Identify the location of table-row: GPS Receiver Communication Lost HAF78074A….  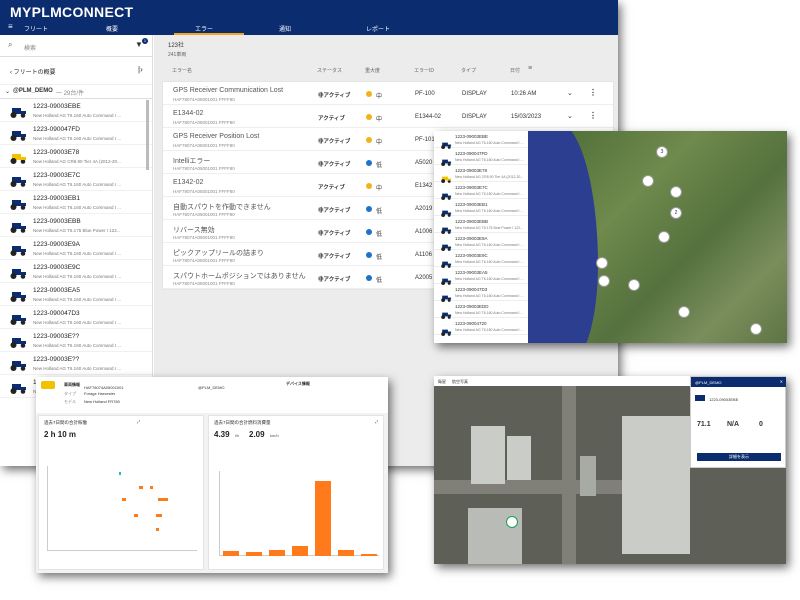
(388, 93).